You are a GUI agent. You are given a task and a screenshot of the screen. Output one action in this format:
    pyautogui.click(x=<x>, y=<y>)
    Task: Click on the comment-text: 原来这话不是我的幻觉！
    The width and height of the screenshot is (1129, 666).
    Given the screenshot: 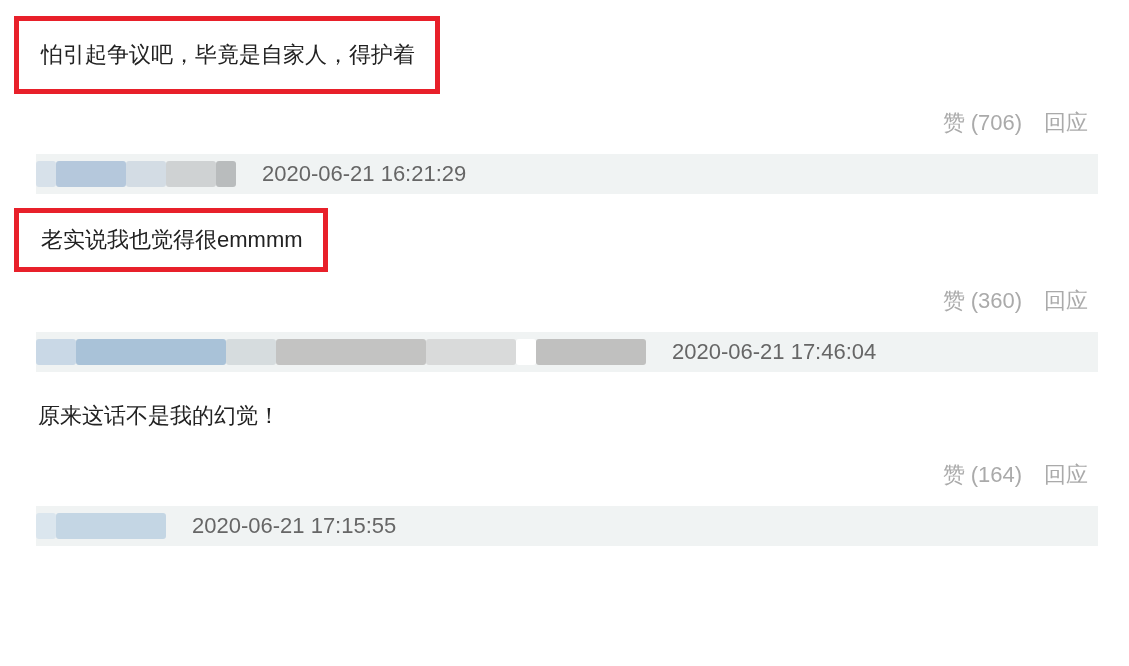 What is the action you would take?
    pyautogui.click(x=159, y=416)
    